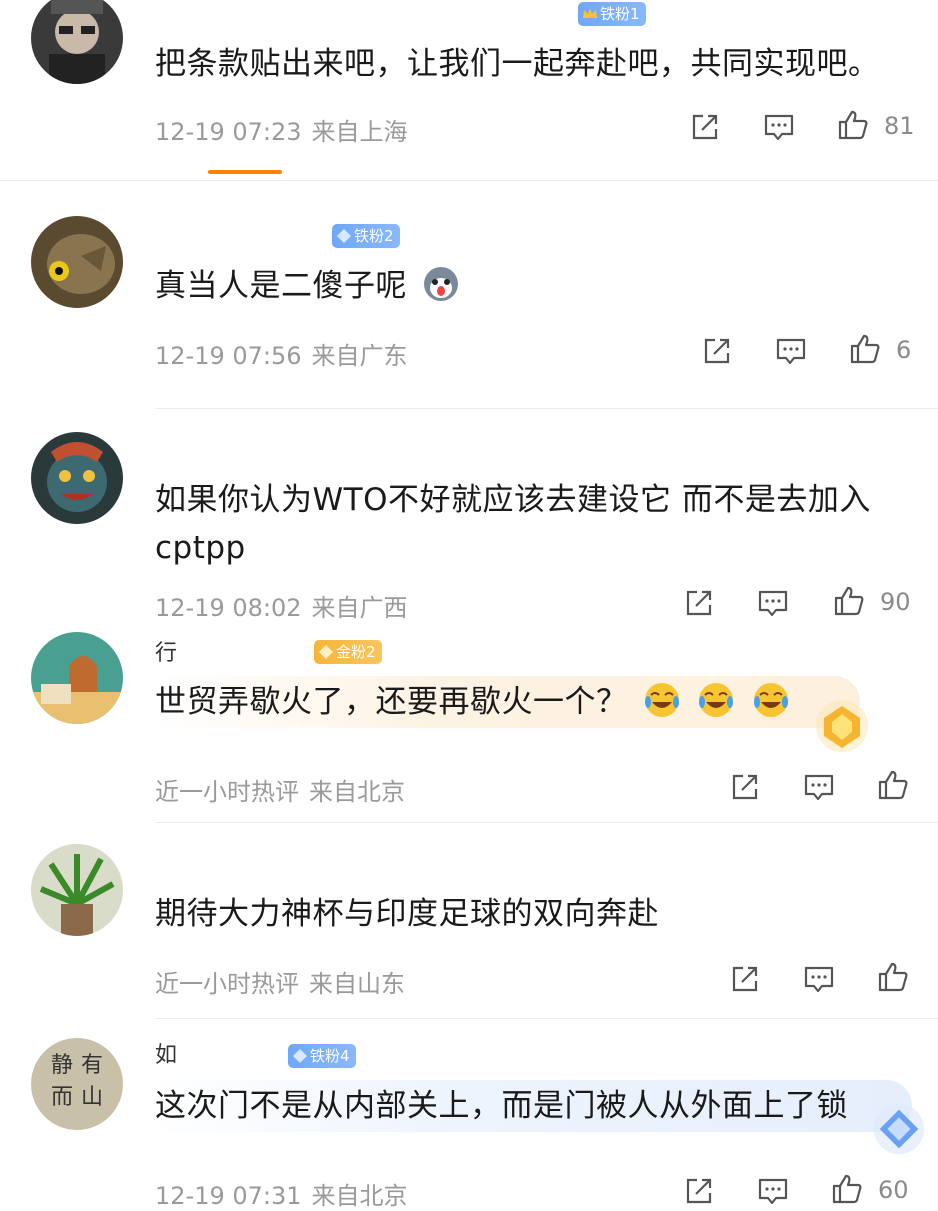 This screenshot has width=938, height=1211. I want to click on like-count: 6, so click(904, 350).